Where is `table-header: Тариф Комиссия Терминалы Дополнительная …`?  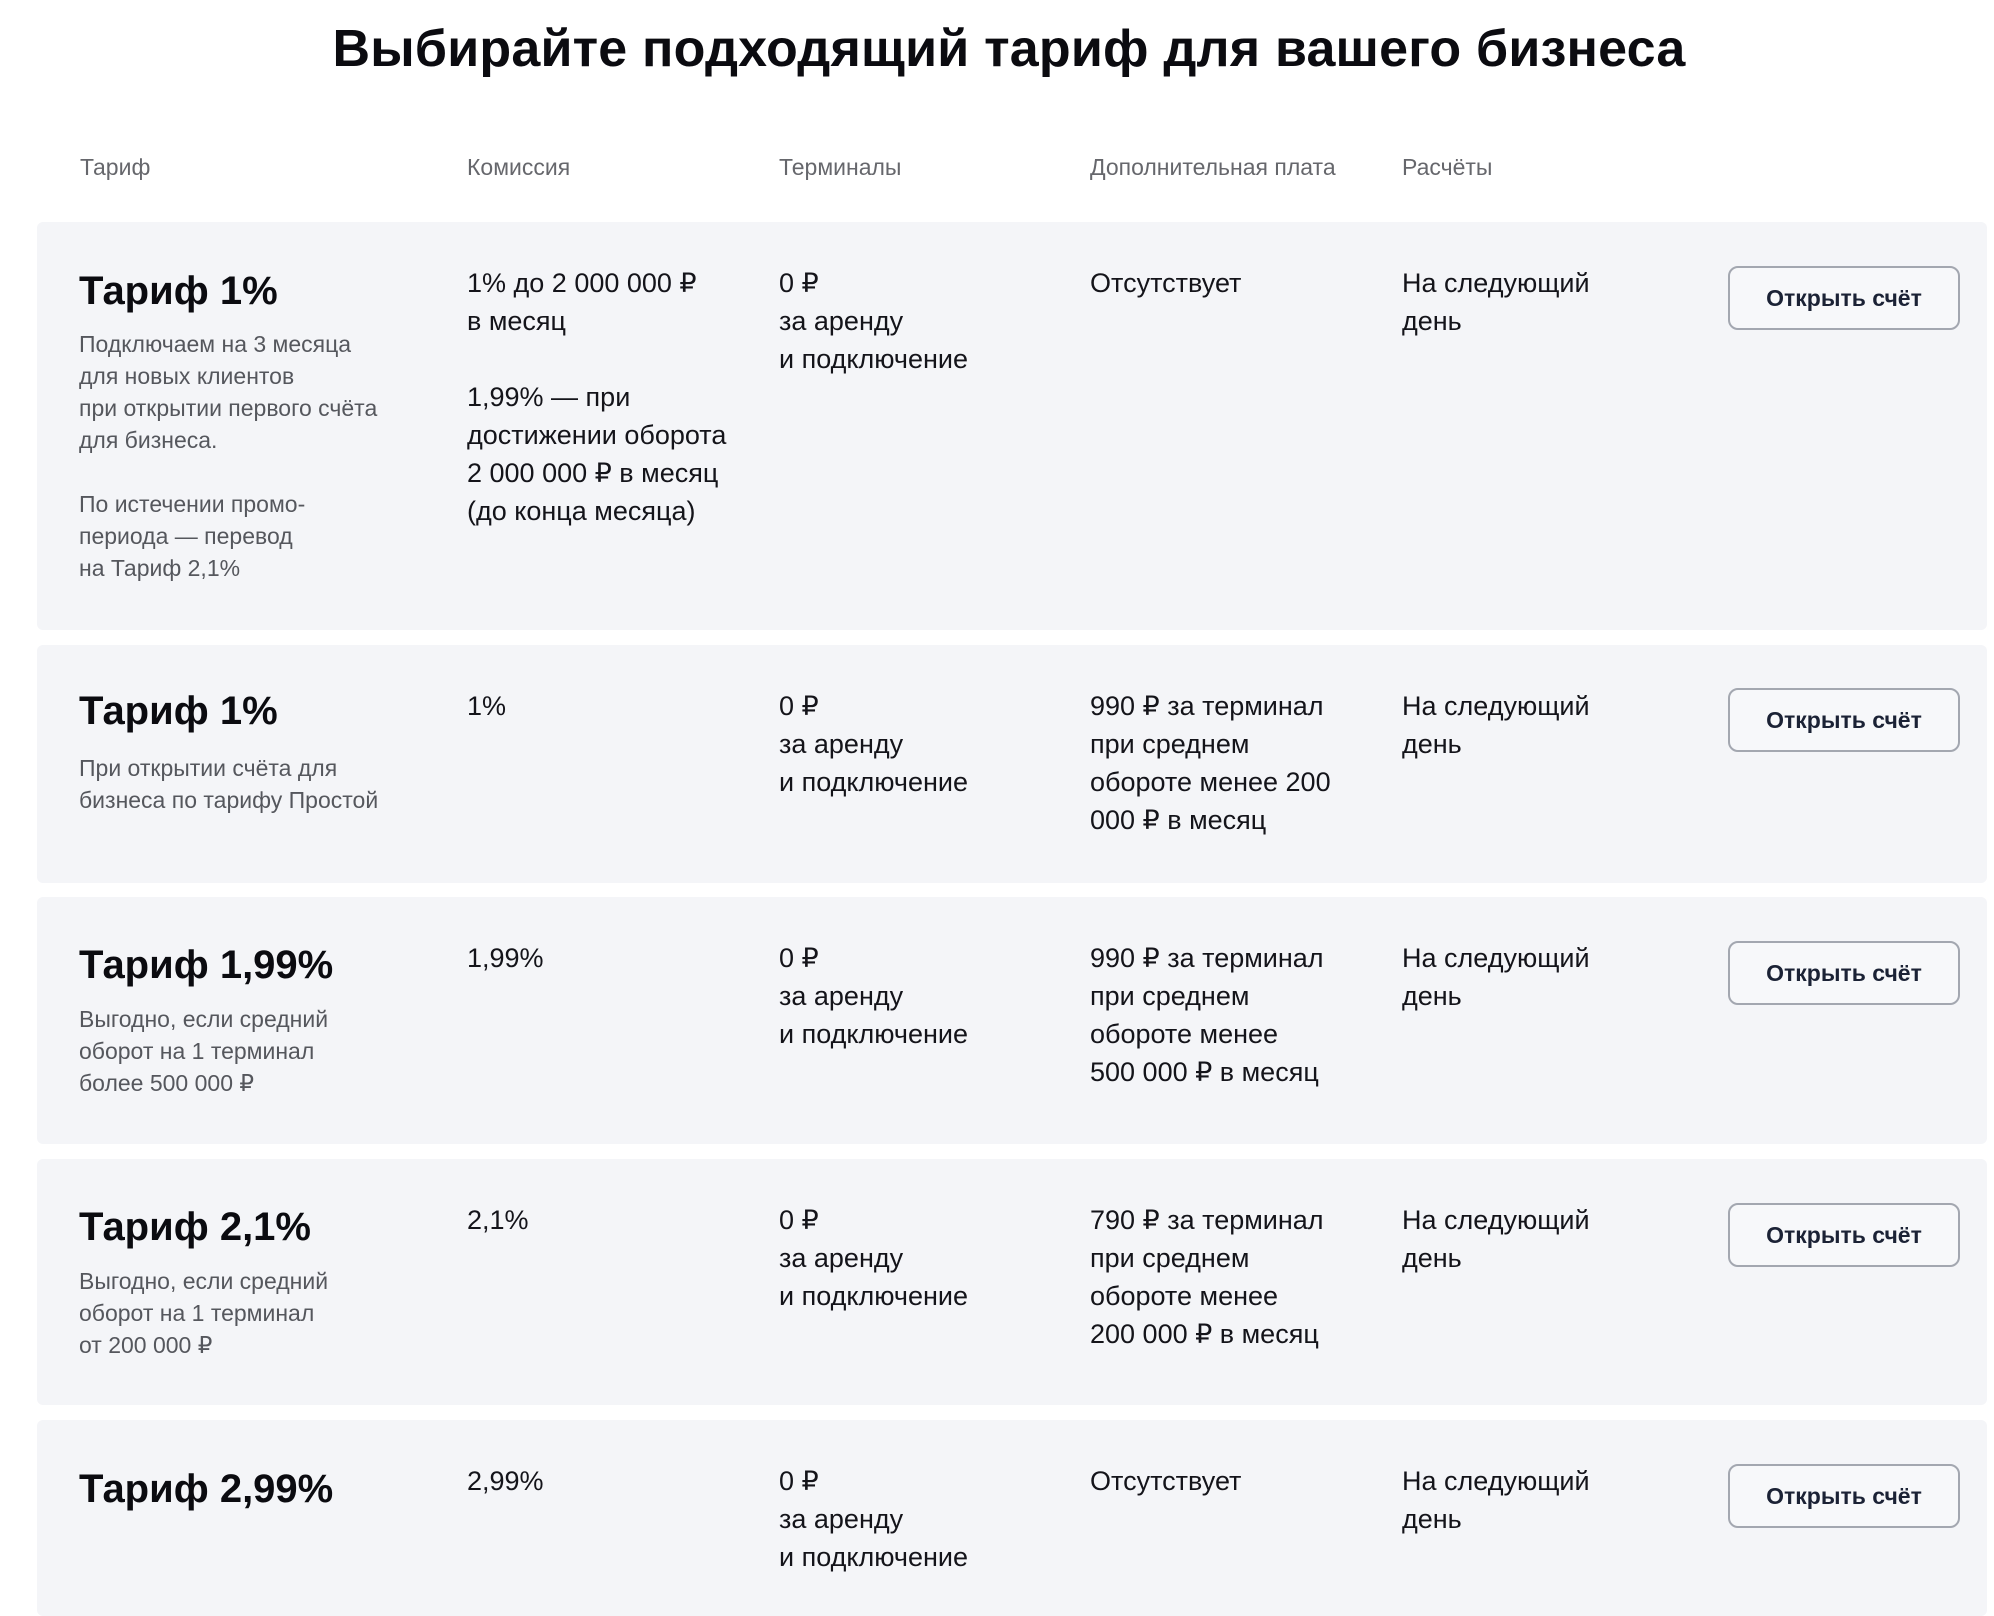 table-header: Тариф Комиссия Терминалы Дополнительная … is located at coordinates (997, 169).